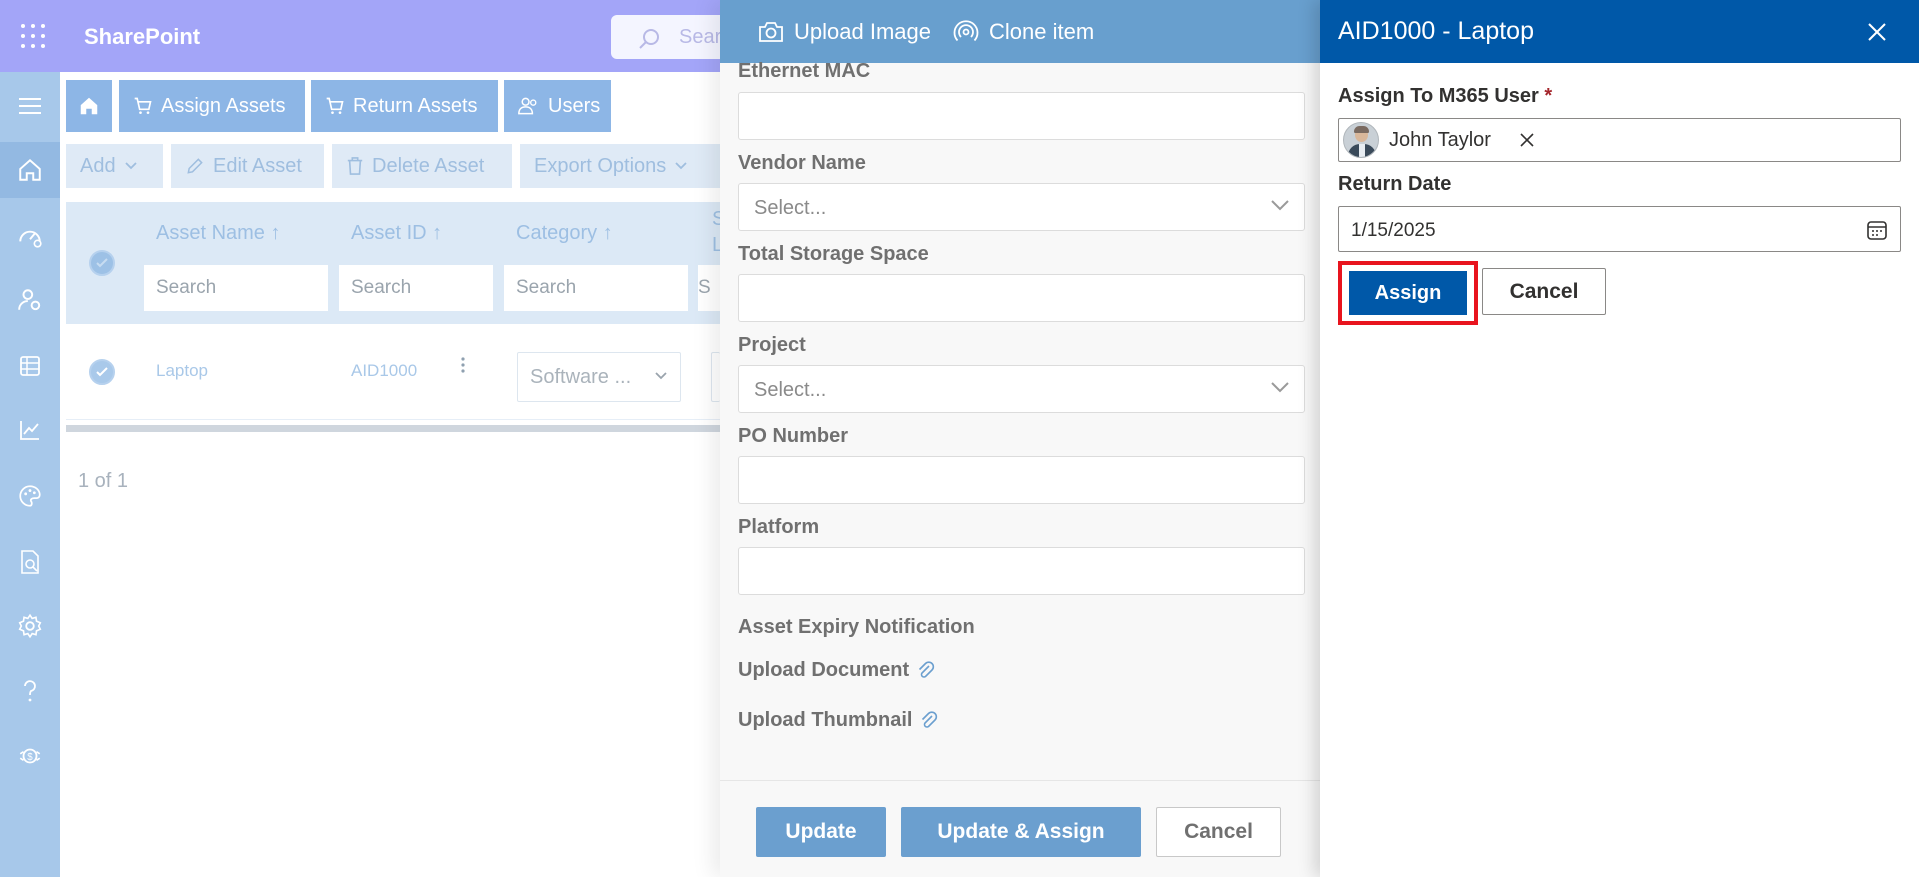  What do you see at coordinates (98, 165) in the screenshot?
I see `add-label: Add` at bounding box center [98, 165].